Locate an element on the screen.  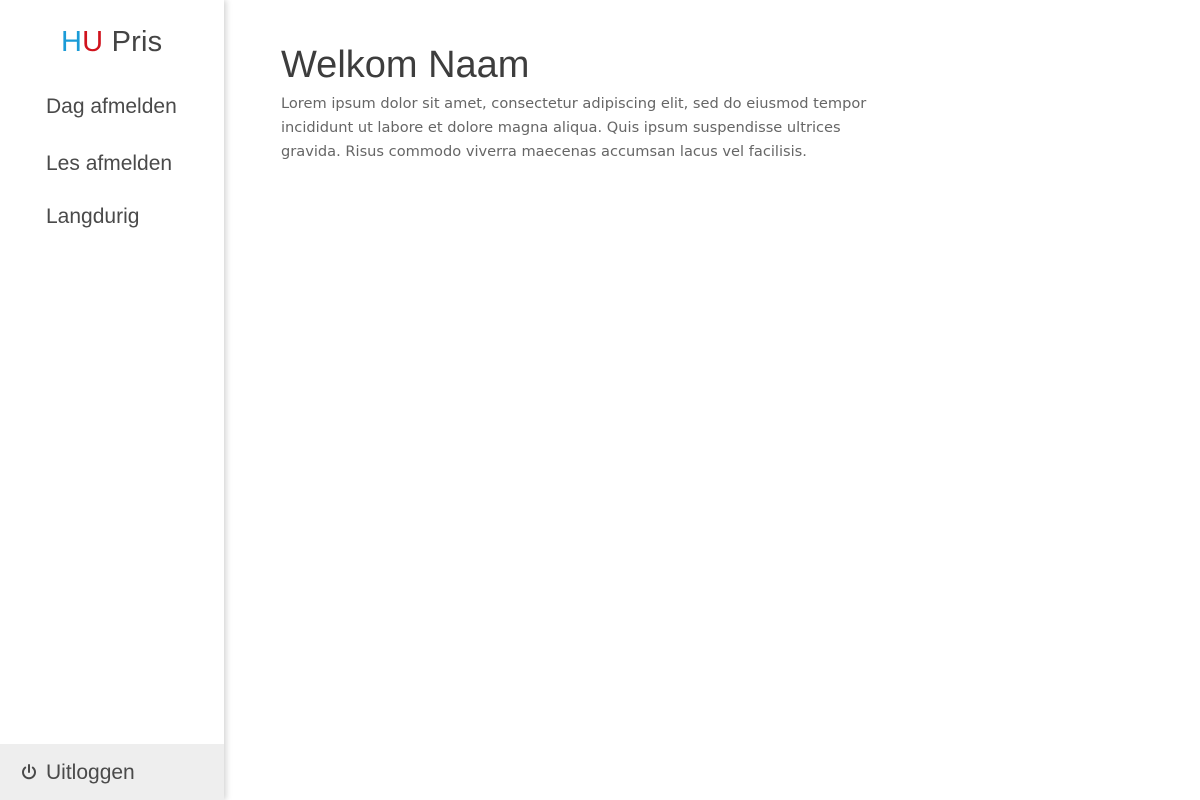
sidebar-item-dag-afmelden: Dag afmelden is located at coordinates (111, 107).